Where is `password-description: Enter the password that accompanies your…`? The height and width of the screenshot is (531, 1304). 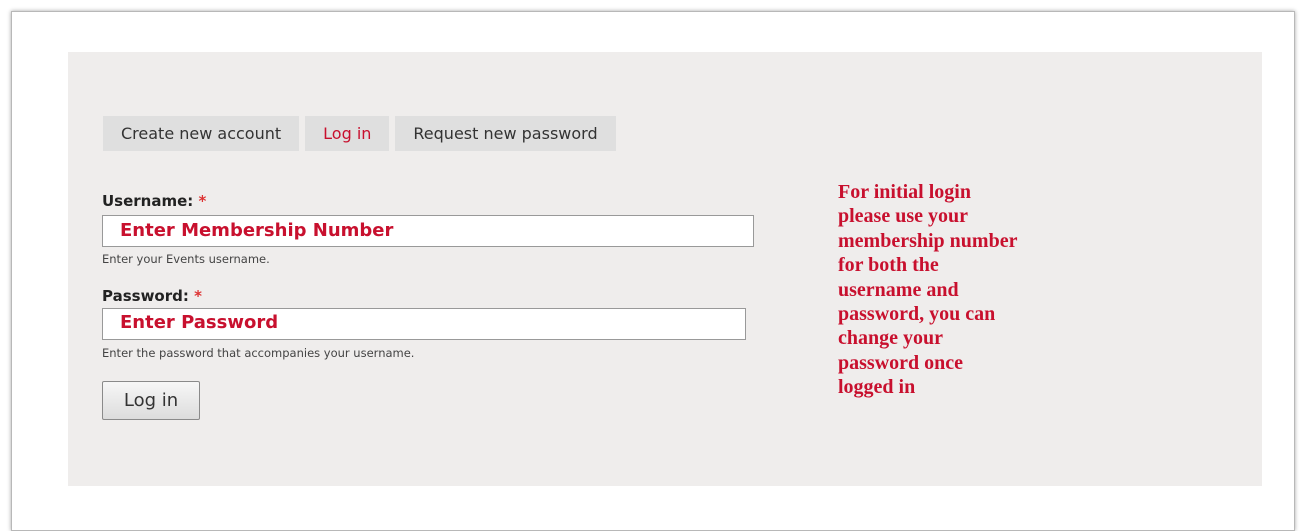
password-description: Enter the password that accompanies your… is located at coordinates (258, 353).